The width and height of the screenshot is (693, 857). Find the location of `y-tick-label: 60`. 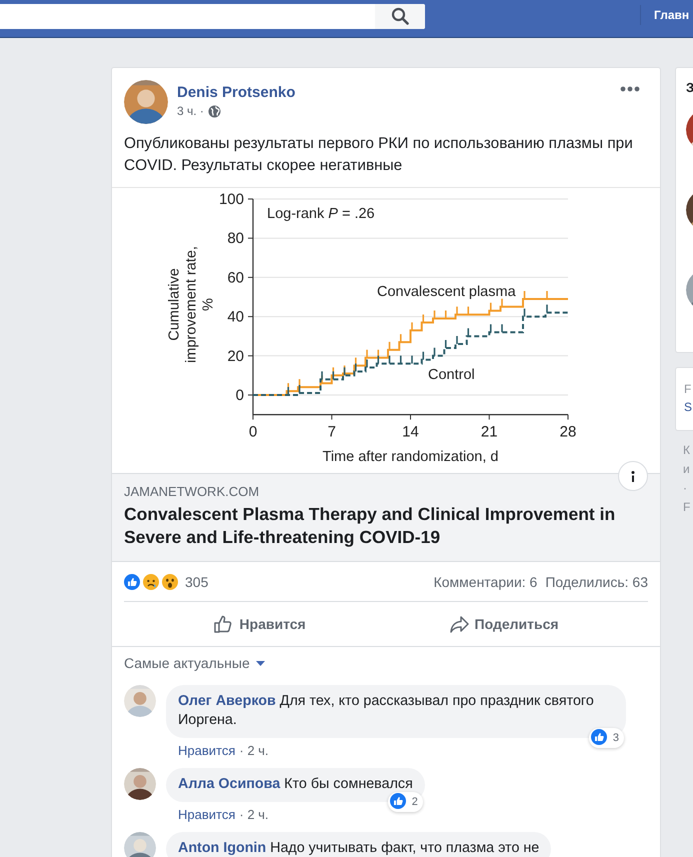

y-tick-label: 60 is located at coordinates (235, 277).